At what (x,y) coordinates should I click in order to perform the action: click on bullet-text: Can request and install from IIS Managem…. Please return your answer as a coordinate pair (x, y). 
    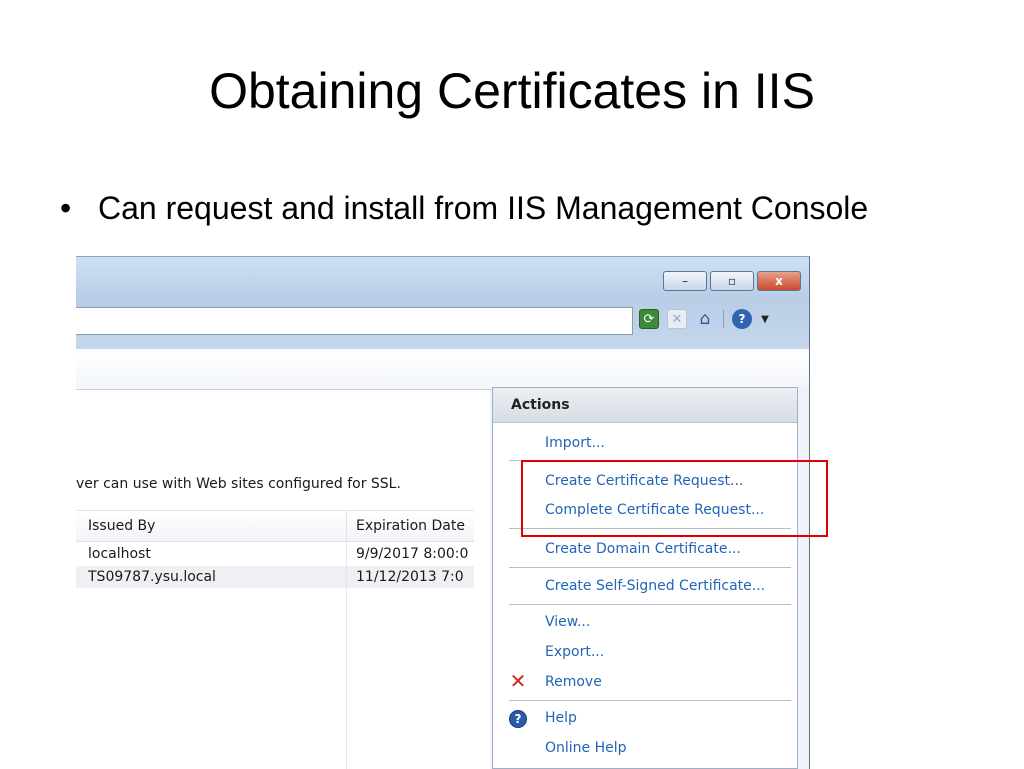
    Looking at the image, I should click on (483, 208).